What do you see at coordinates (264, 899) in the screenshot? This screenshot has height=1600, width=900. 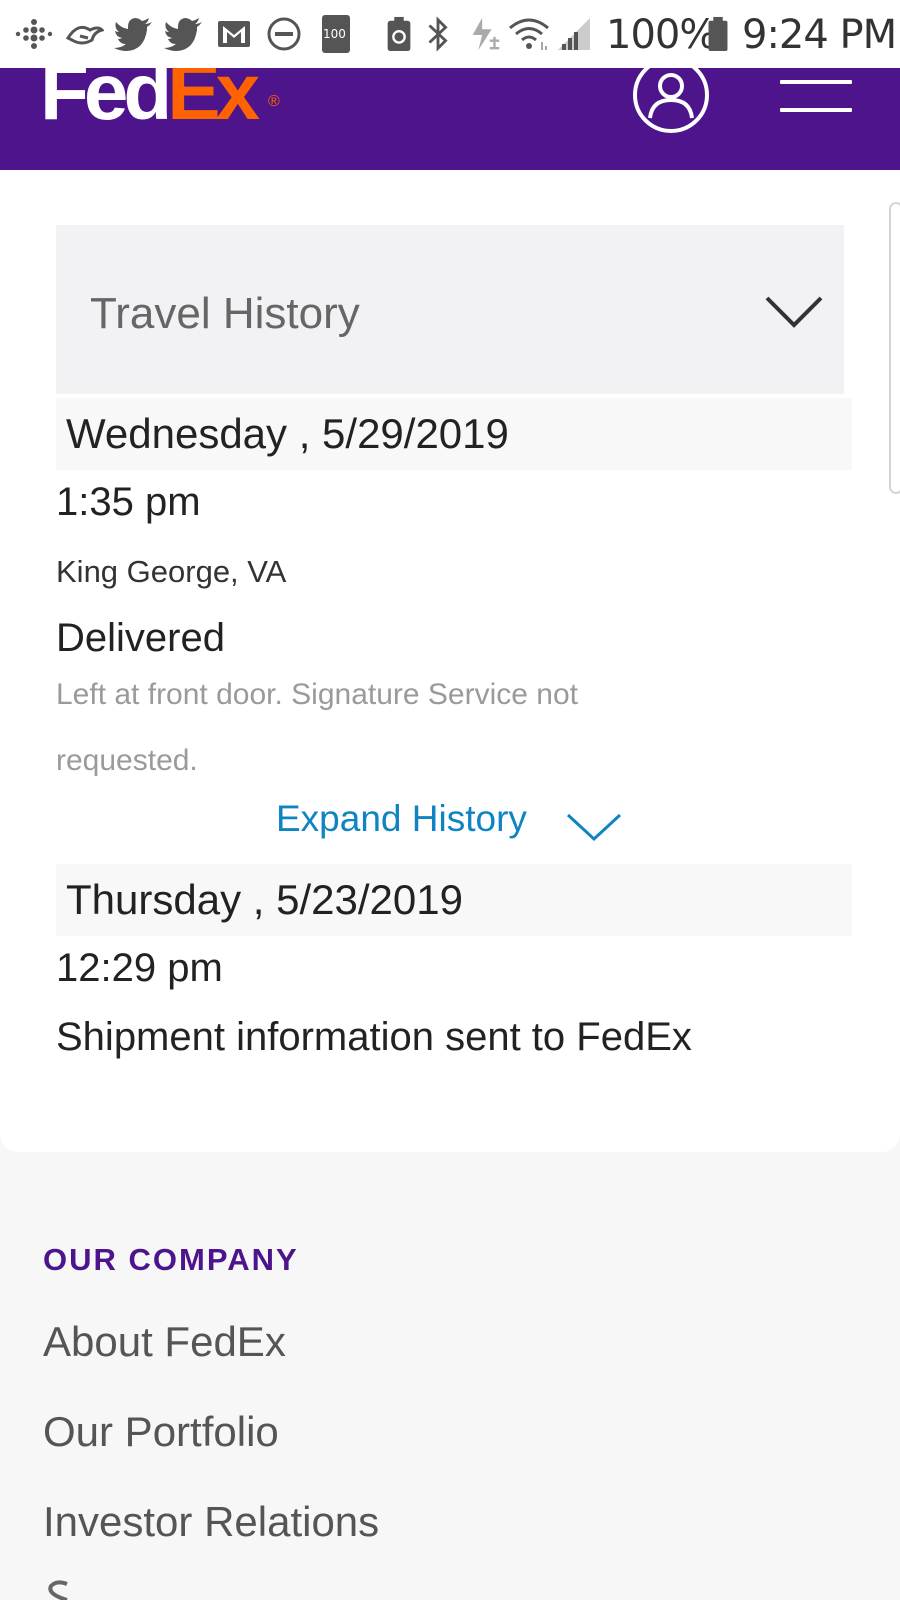 I see `event-date: Thursday , 5/23/2019` at bounding box center [264, 899].